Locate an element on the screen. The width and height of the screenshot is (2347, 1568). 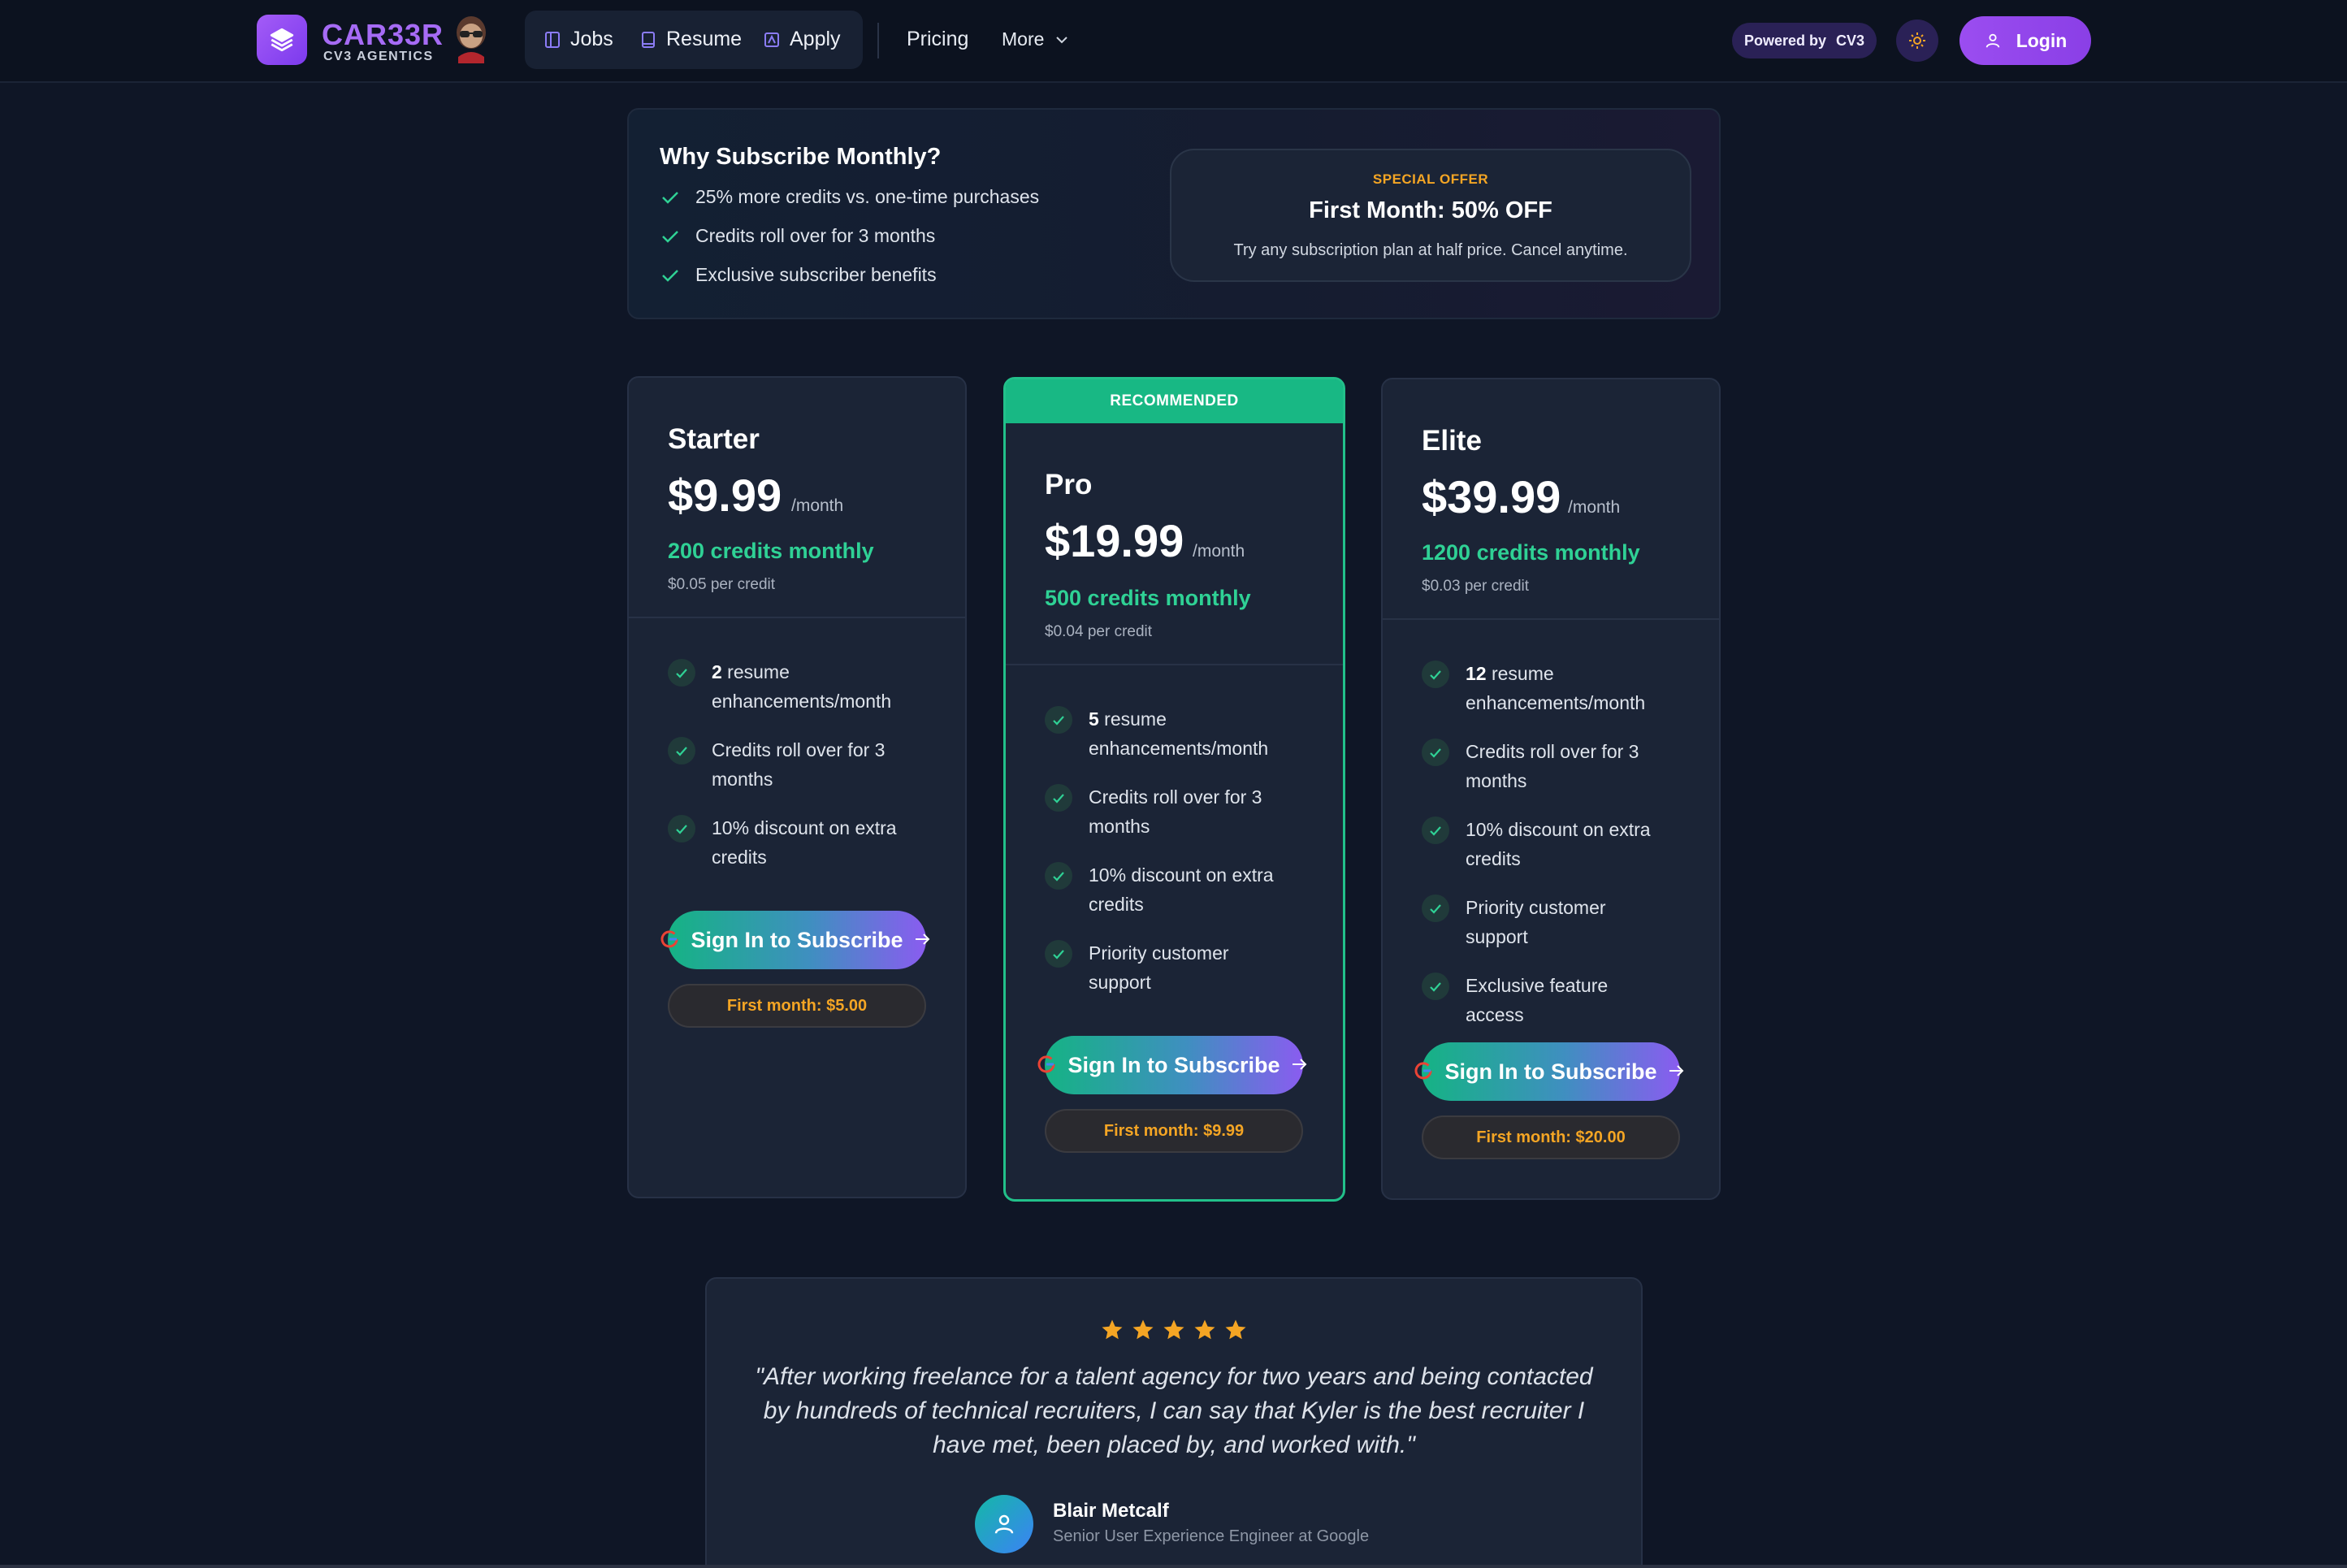
subscribe-button-elite: Sign In to Subscribe is located at coordinates (1549, 1071).